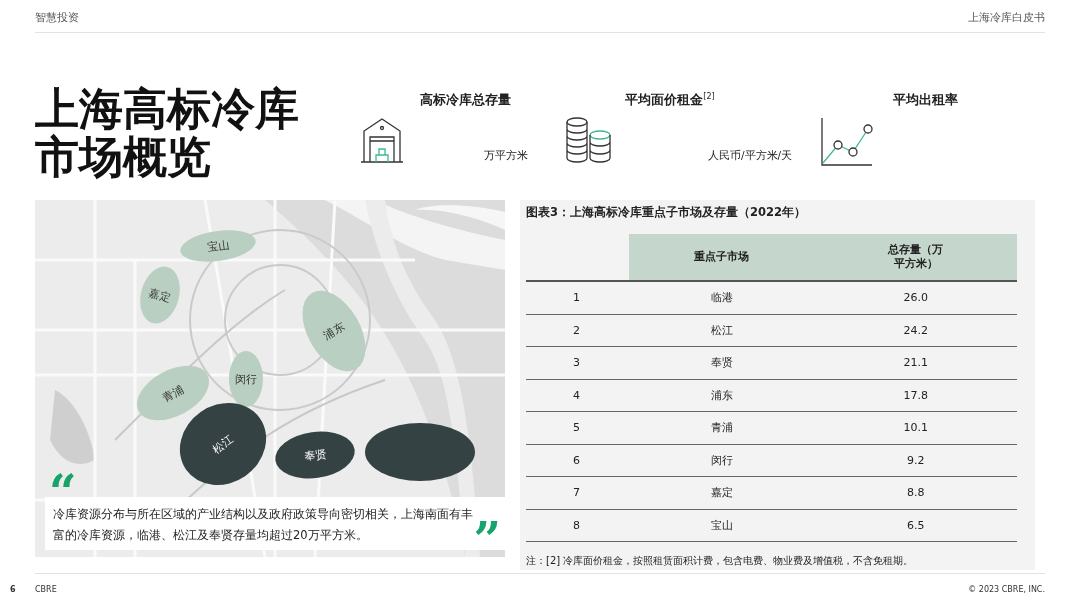 This screenshot has height=608, width=1080. What do you see at coordinates (57, 17) in the screenshot?
I see `section-label: 智慧投资` at bounding box center [57, 17].